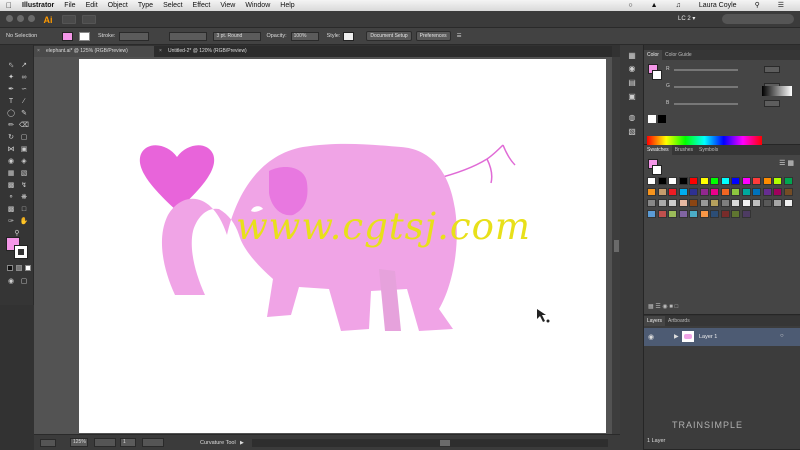 This screenshot has width=800, height=450. Describe the element at coordinates (678, 55) in the screenshot. I see `tab-color-guide: Color Guide` at that location.